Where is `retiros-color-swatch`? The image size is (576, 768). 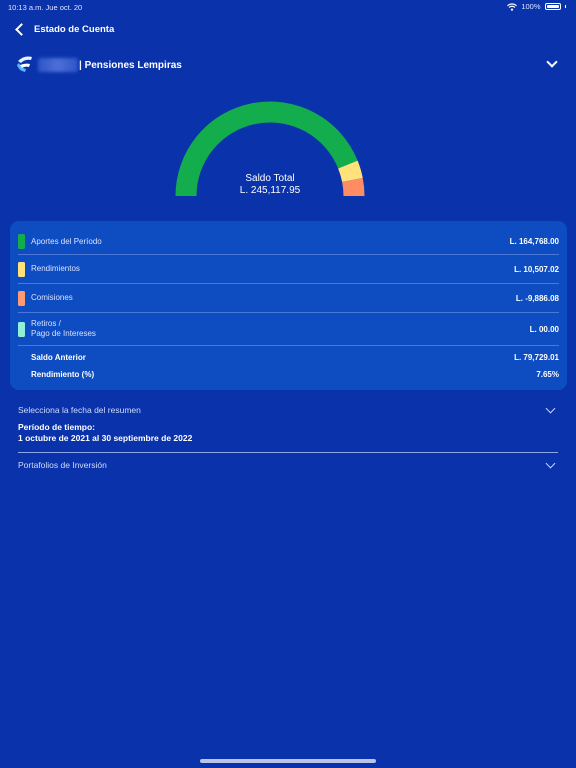
retiros-color-swatch is located at coordinates (21, 329).